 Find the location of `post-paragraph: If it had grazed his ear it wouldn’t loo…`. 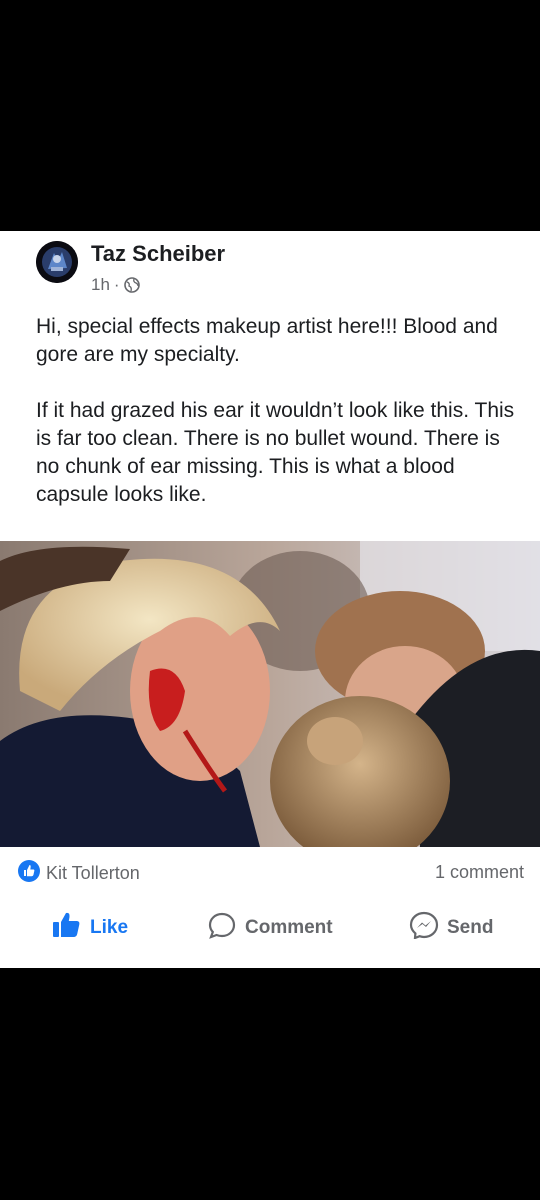

post-paragraph: If it had grazed his ear it wouldn’t loo… is located at coordinates (275, 452).